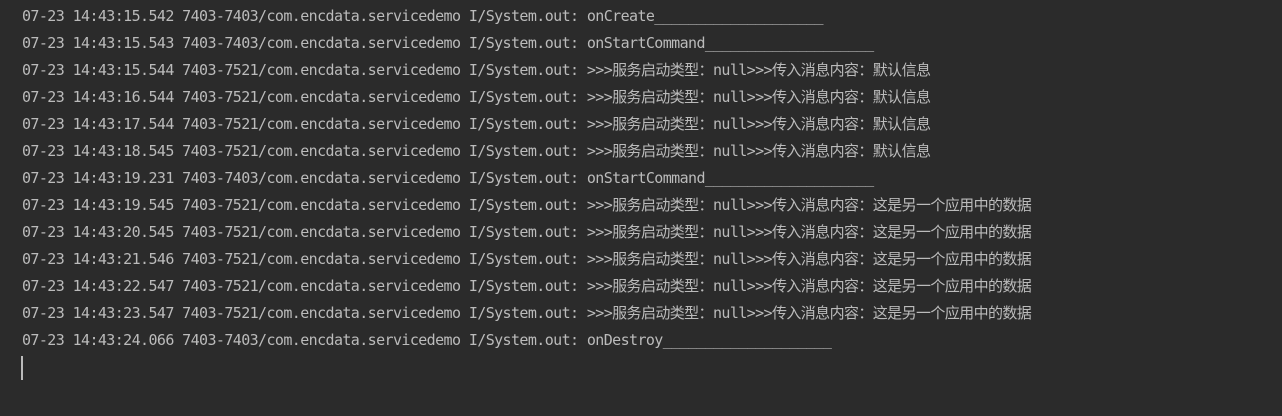  What do you see at coordinates (22, 368) in the screenshot?
I see `text-caret` at bounding box center [22, 368].